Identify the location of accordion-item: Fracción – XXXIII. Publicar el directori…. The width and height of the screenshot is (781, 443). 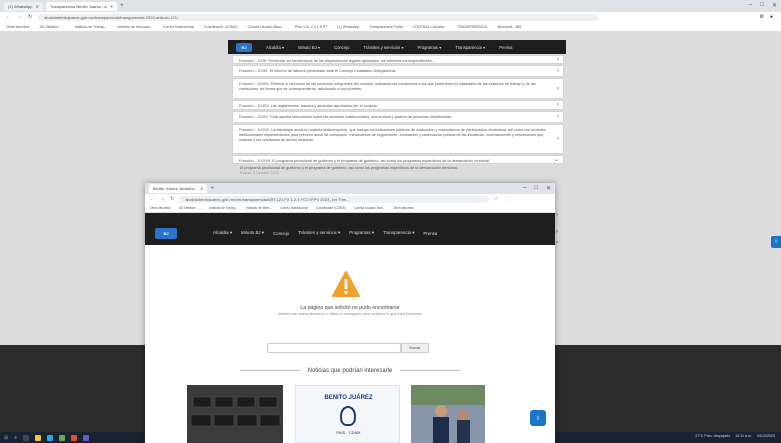
(398, 88).